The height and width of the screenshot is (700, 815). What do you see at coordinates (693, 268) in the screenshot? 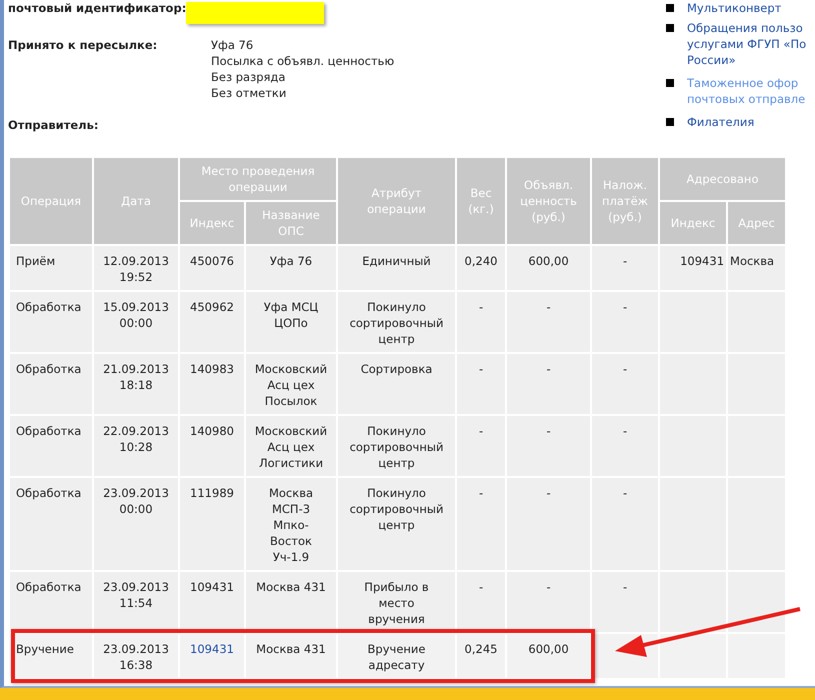
I see `table-cell: 109431` at bounding box center [693, 268].